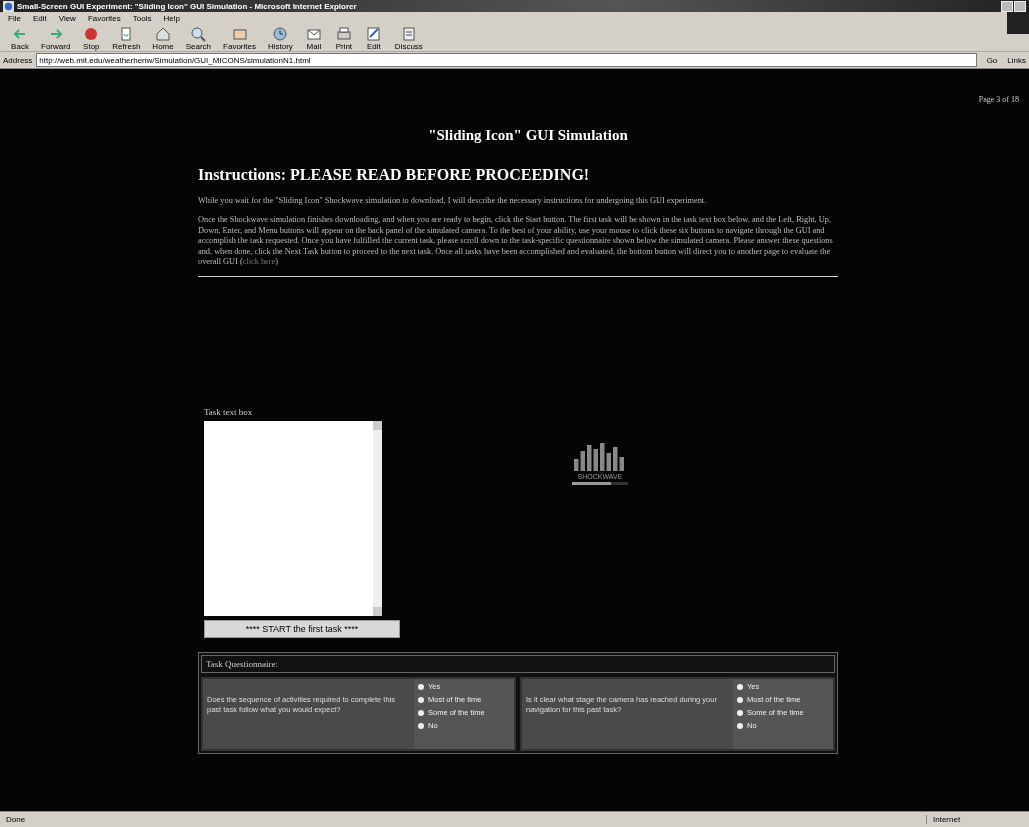  Describe the element at coordinates (171, 18) in the screenshot. I see `menu-item: Help` at that location.